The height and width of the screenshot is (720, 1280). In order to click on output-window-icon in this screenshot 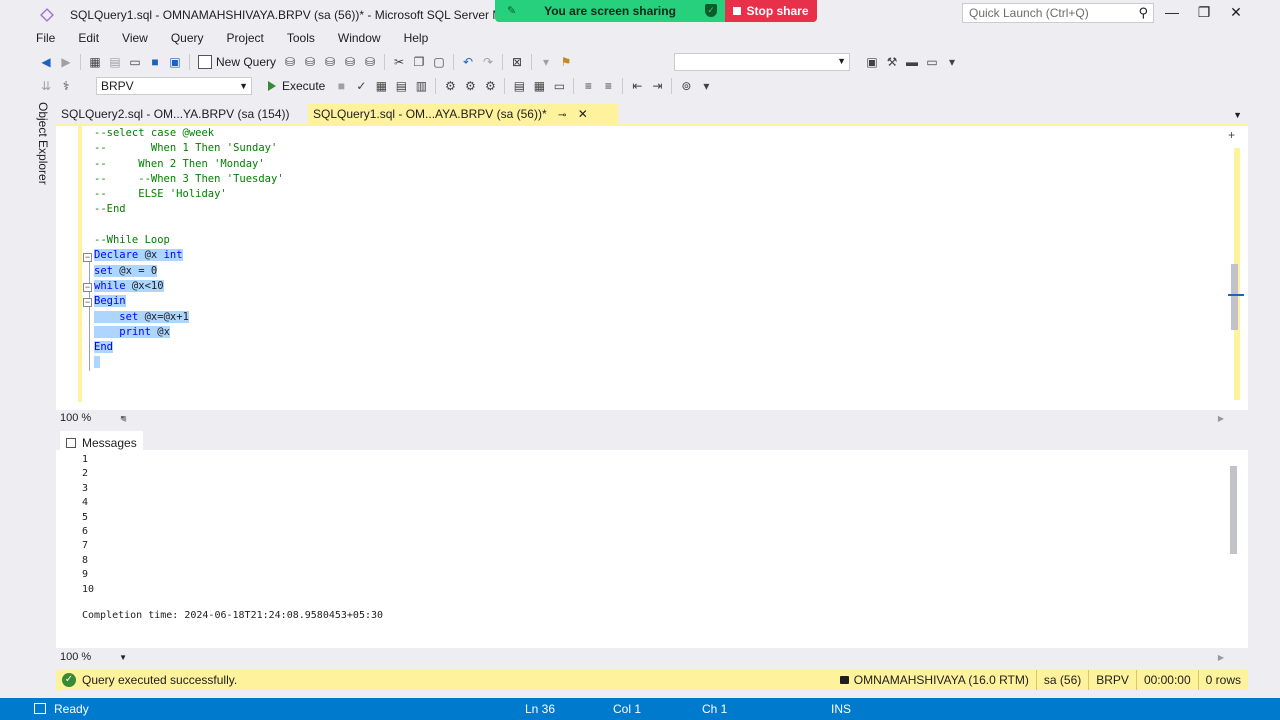, I will do `click(40, 708)`.